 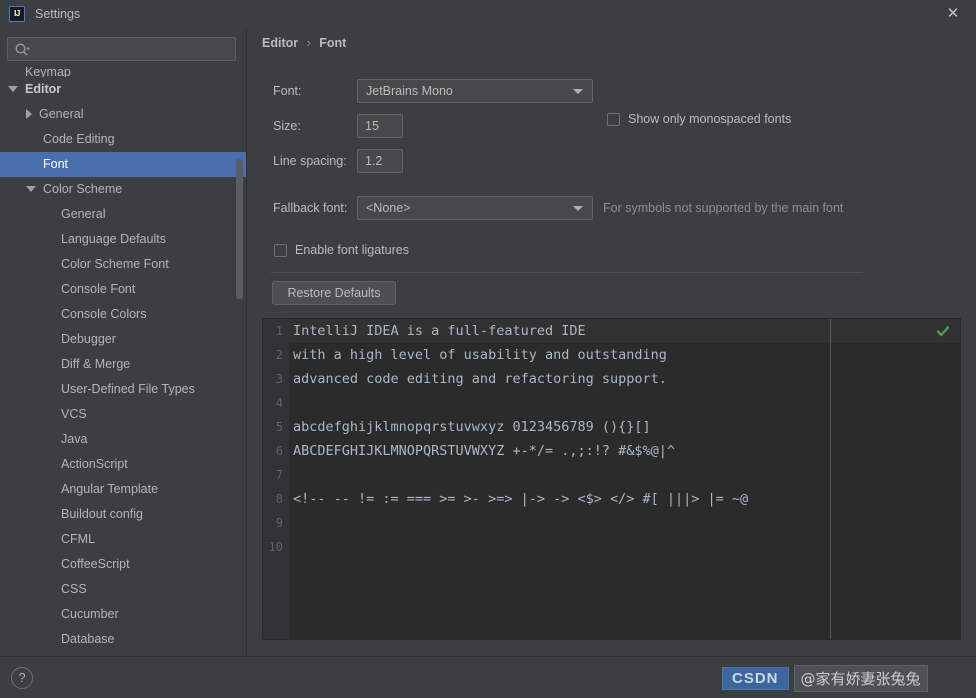 What do you see at coordinates (352, 250) in the screenshot?
I see `enable-ligatures-label: Enable font ligatures` at bounding box center [352, 250].